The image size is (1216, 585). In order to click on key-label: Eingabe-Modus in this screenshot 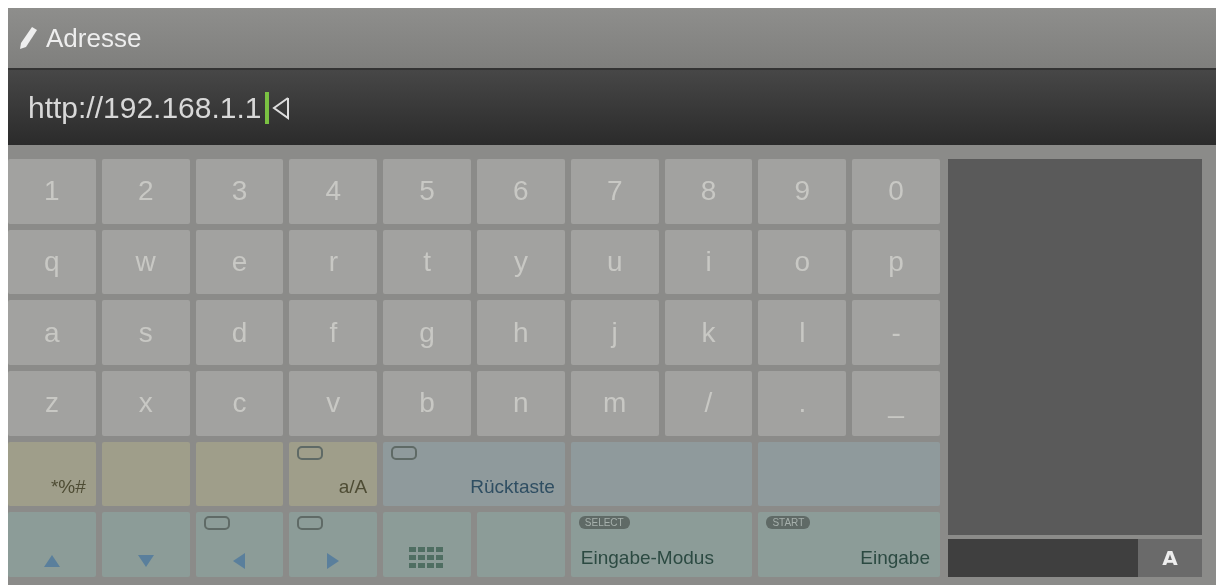, I will do `click(647, 558)`.